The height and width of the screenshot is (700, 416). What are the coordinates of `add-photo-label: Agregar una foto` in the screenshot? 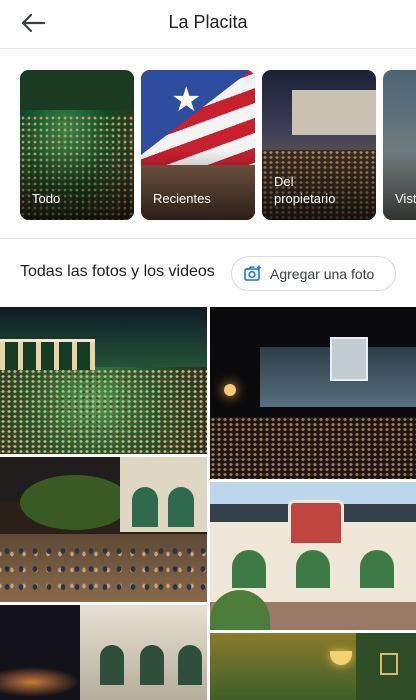 It's located at (322, 274).